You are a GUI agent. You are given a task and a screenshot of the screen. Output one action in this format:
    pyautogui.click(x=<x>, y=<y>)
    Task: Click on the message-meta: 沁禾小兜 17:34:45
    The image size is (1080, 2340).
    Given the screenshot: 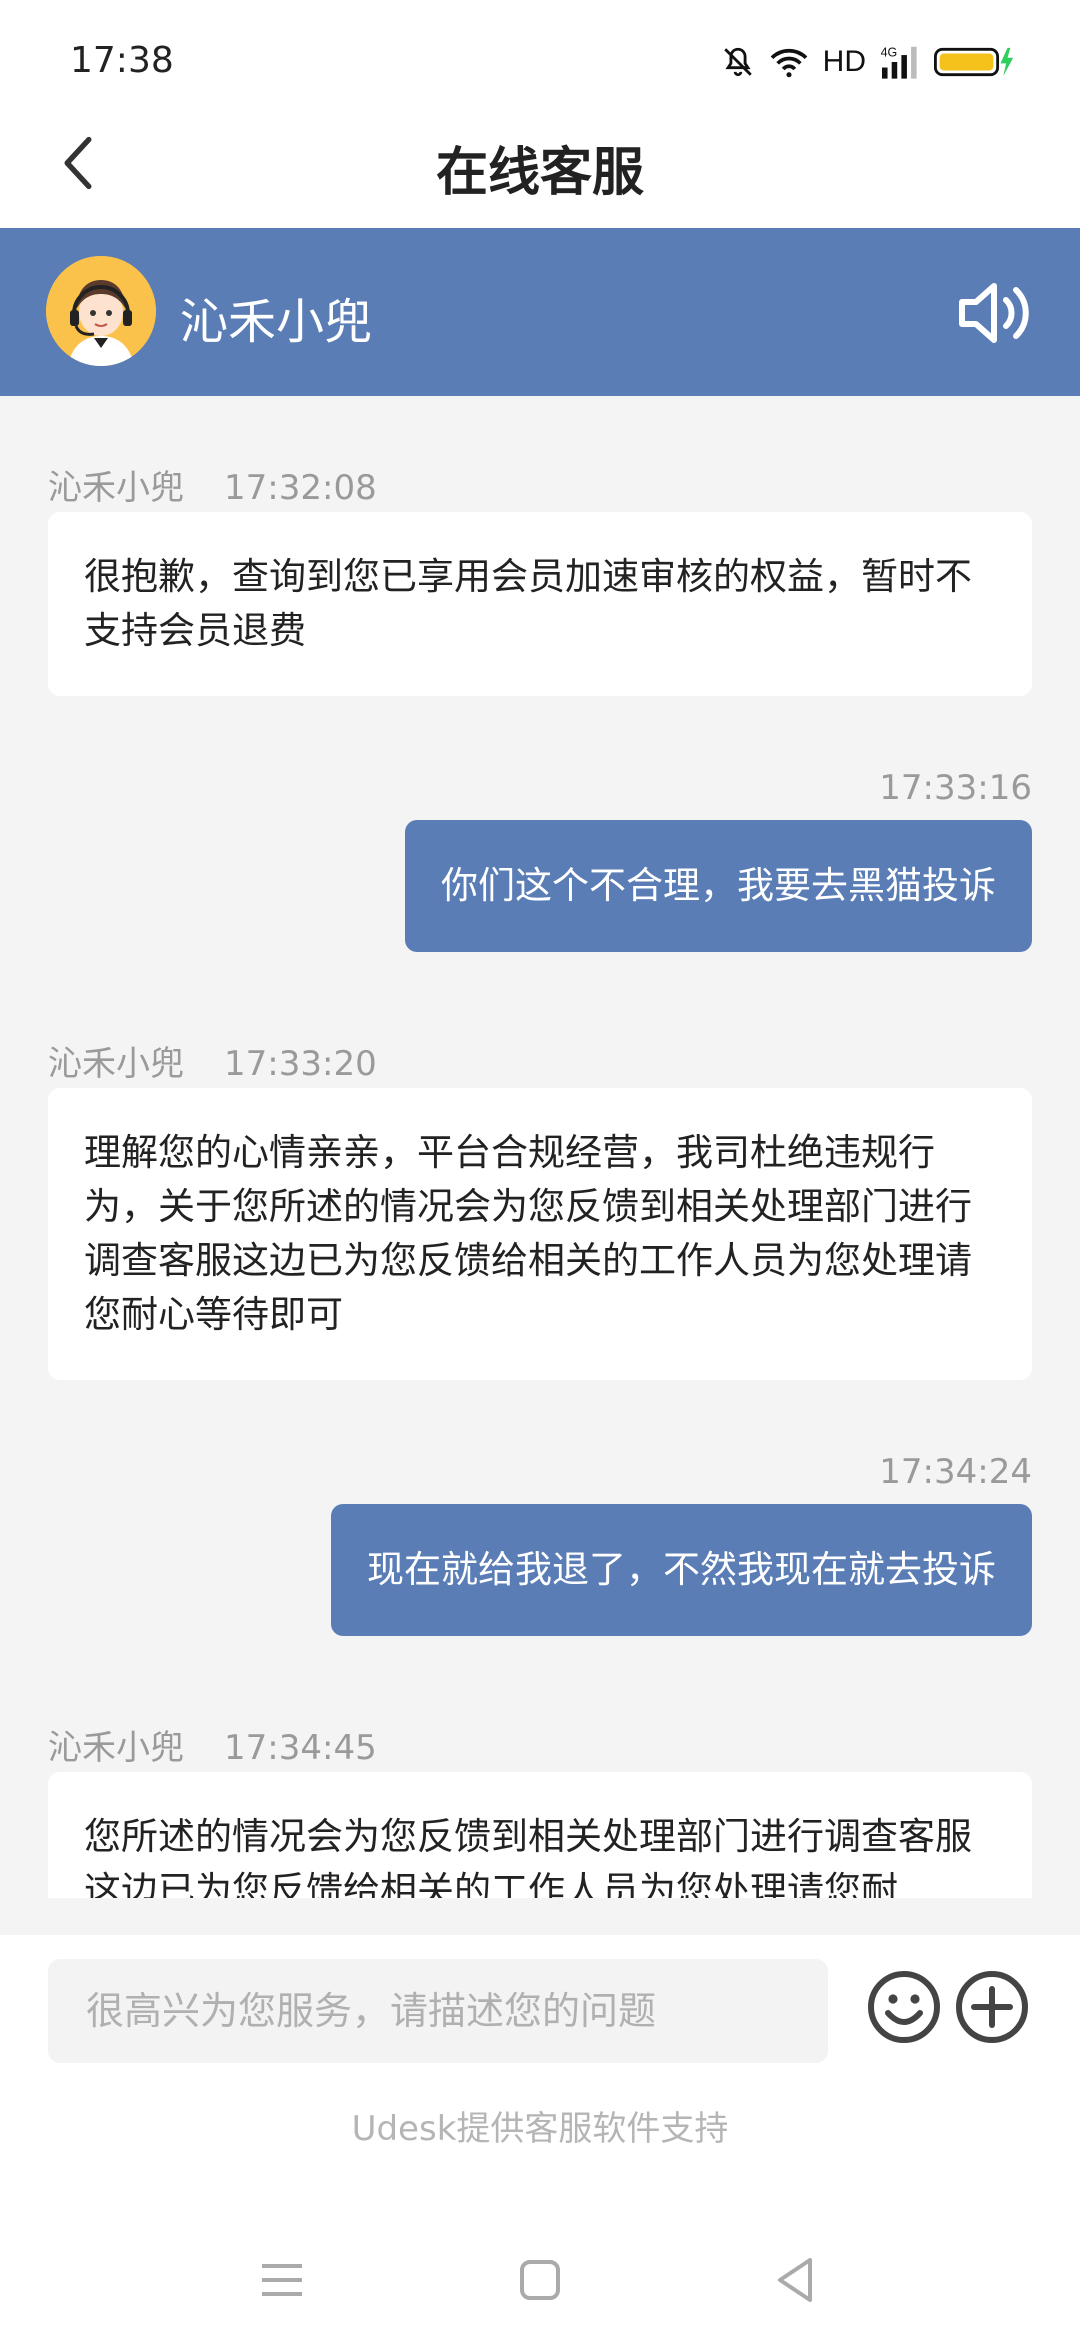 What is the action you would take?
    pyautogui.click(x=212, y=1744)
    